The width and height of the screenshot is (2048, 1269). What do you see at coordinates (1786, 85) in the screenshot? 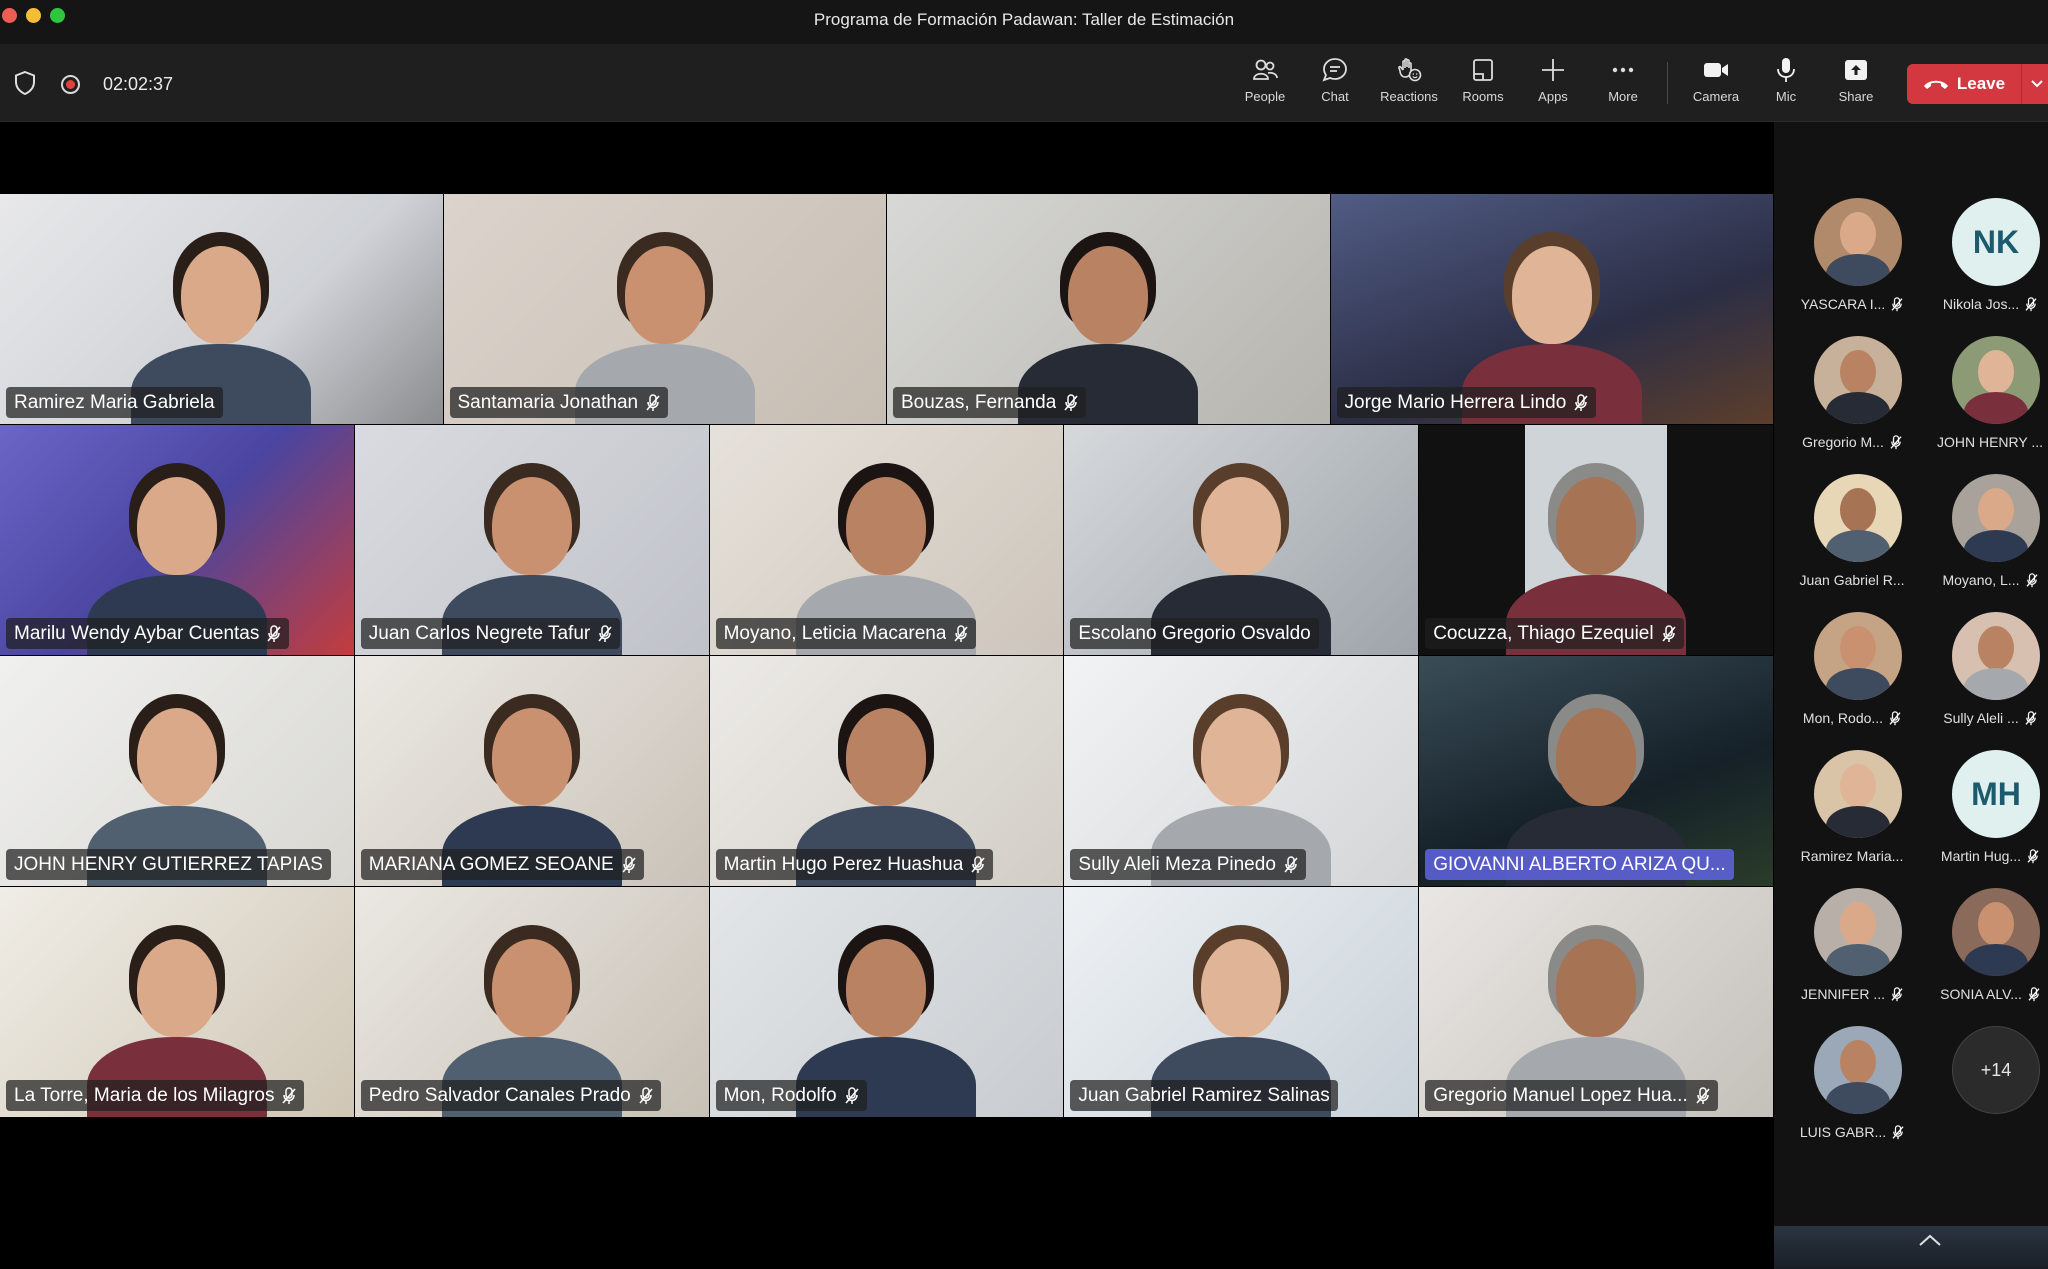
I see `mic-button: Mic` at bounding box center [1786, 85].